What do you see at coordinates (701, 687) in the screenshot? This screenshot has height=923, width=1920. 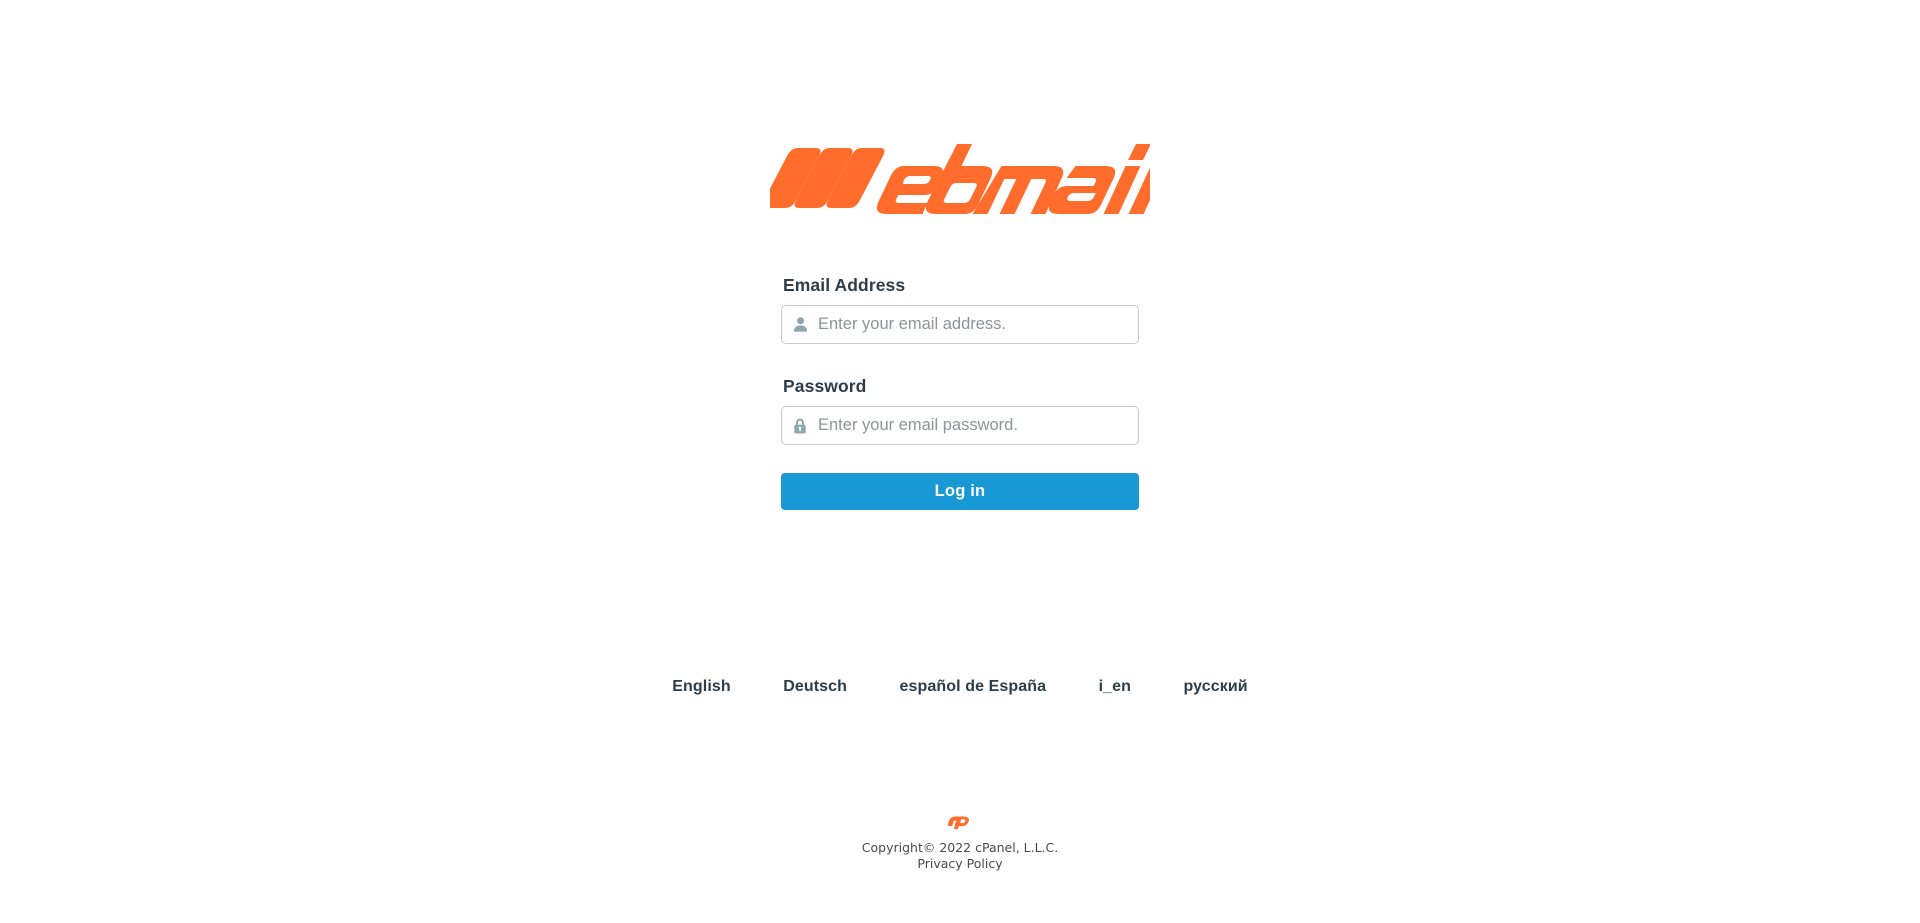 I see `locale-link-english: English` at bounding box center [701, 687].